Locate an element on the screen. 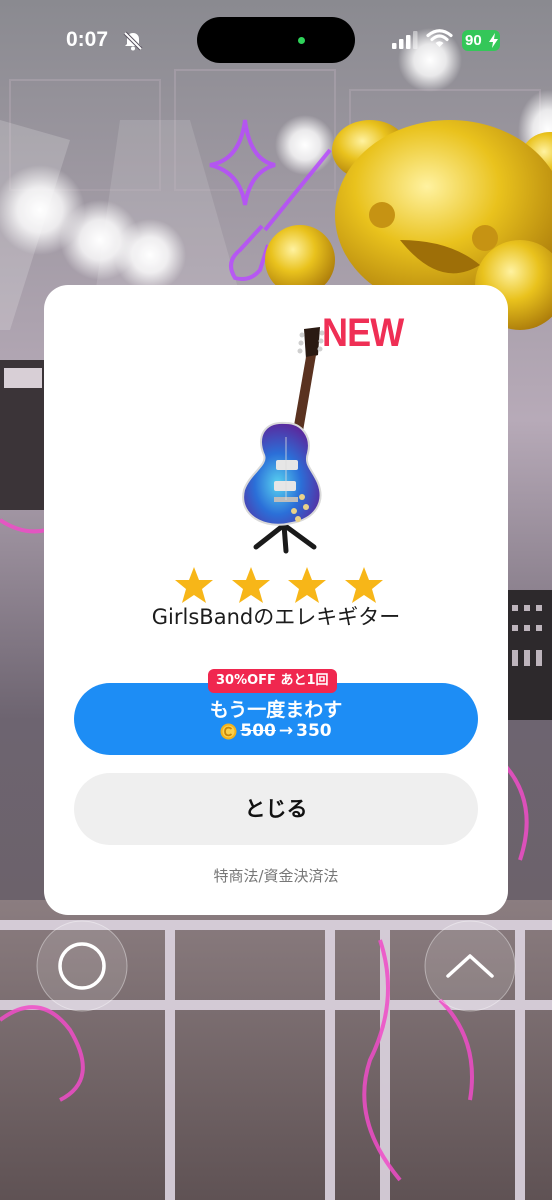  electric-guitar-icon is located at coordinates (283, 440).